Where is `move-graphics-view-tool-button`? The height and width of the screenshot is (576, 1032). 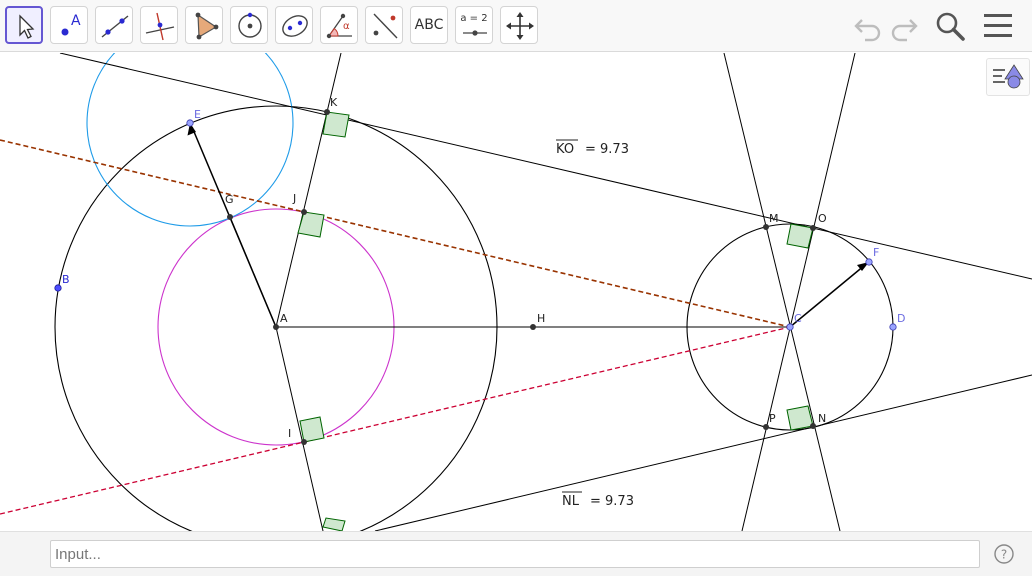
move-graphics-view-tool-button is located at coordinates (519, 25).